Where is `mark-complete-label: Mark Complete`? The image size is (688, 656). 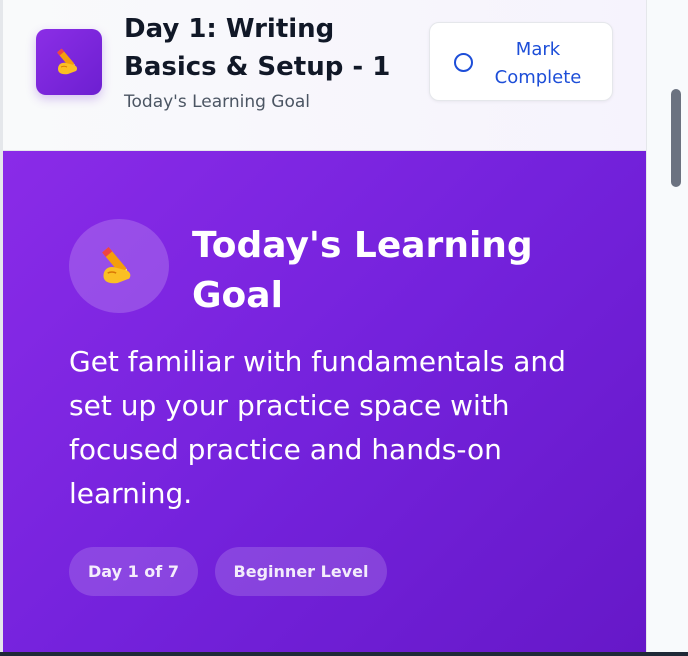
mark-complete-label: Mark Complete is located at coordinates (538, 63).